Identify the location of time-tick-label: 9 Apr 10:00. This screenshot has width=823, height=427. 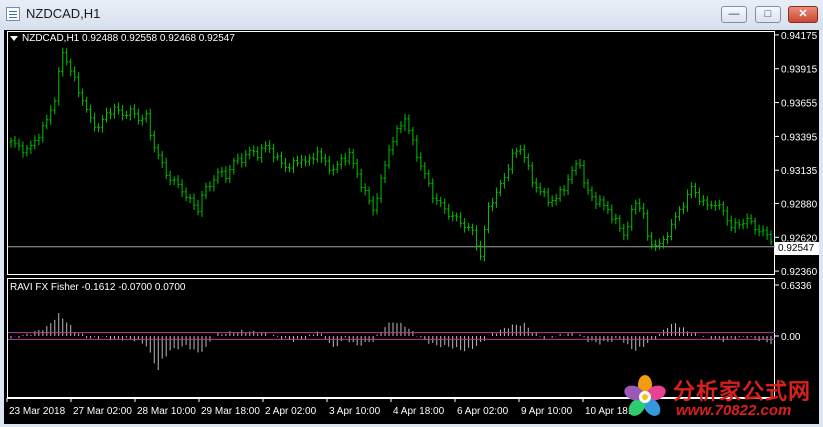
(547, 411).